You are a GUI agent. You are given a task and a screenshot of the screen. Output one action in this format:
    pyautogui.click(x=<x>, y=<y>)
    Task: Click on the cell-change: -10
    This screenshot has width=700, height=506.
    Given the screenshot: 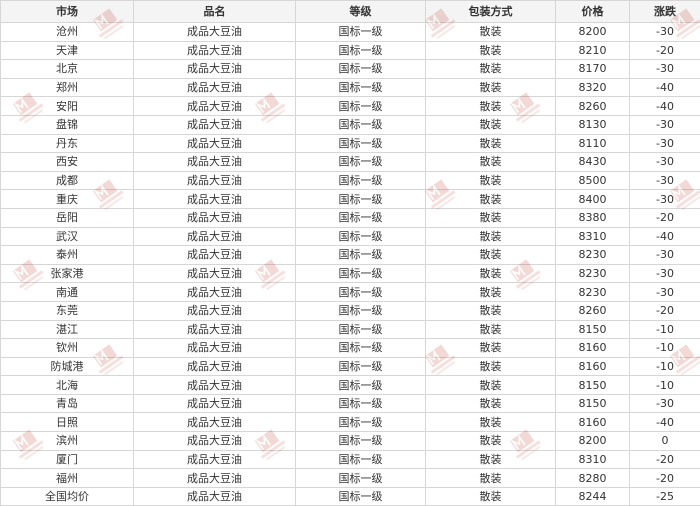 What is the action you would take?
    pyautogui.click(x=665, y=366)
    